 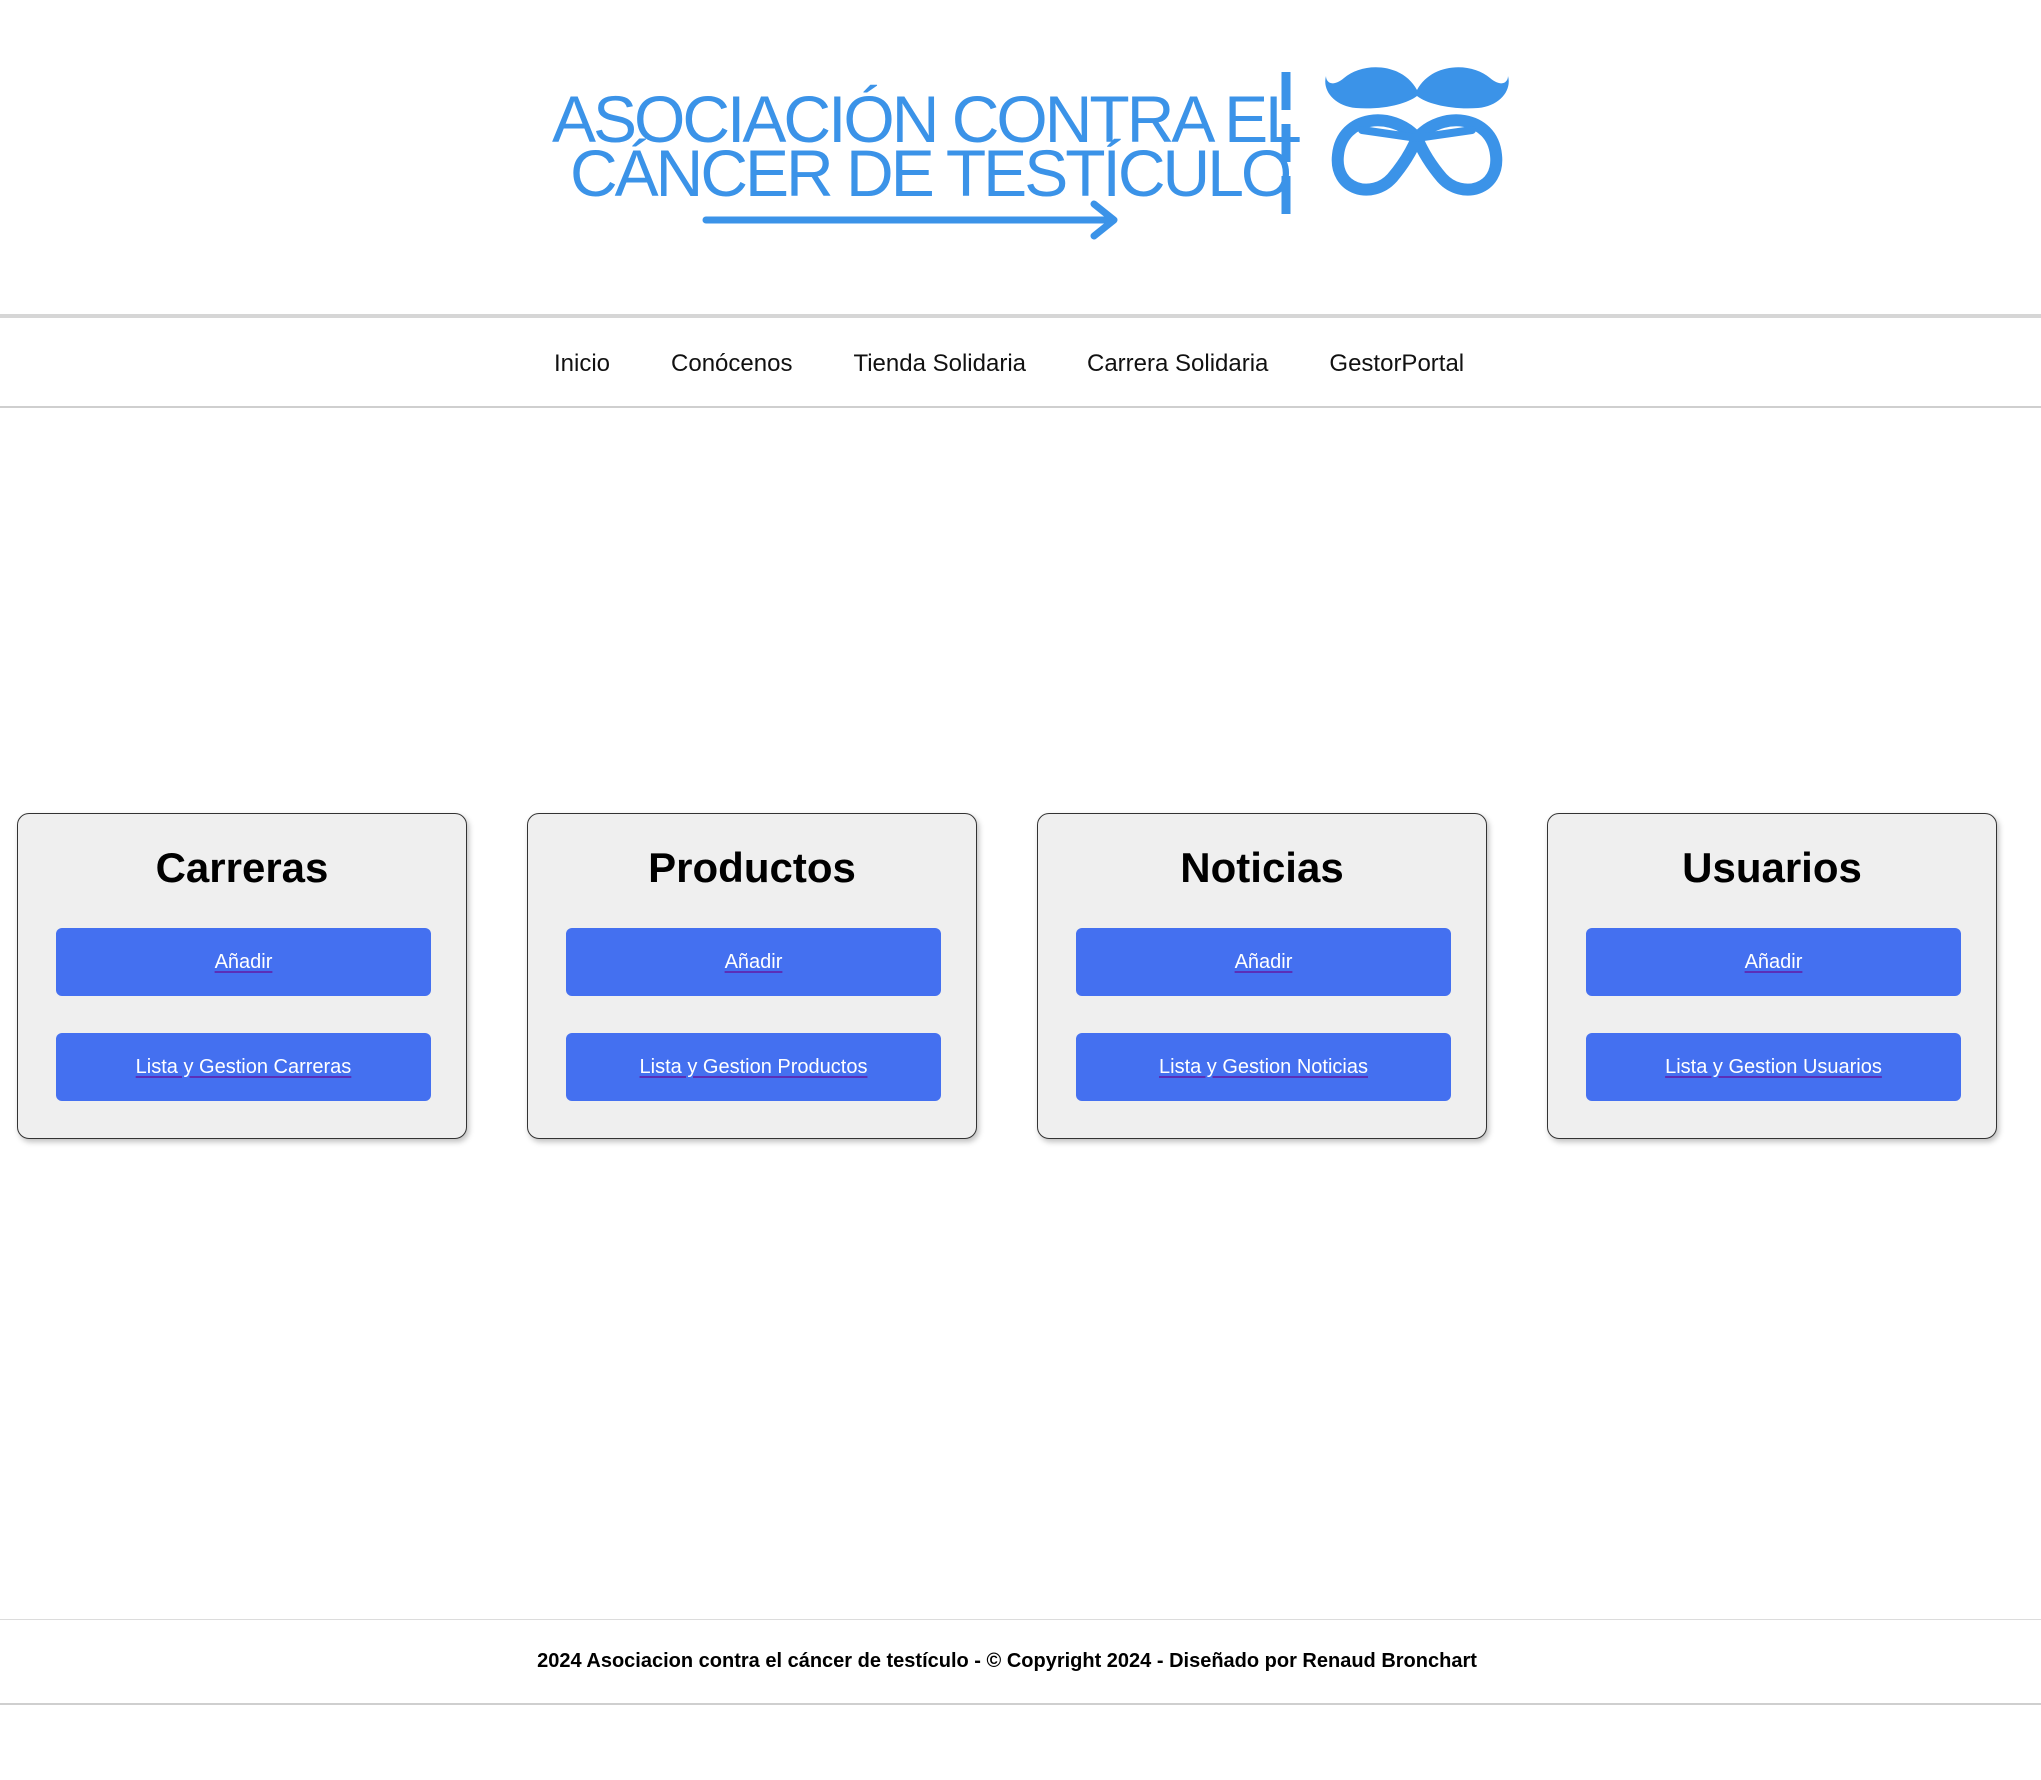 What do you see at coordinates (753, 1067) in the screenshot?
I see `list-productos-button: Lista y Gestion Productos` at bounding box center [753, 1067].